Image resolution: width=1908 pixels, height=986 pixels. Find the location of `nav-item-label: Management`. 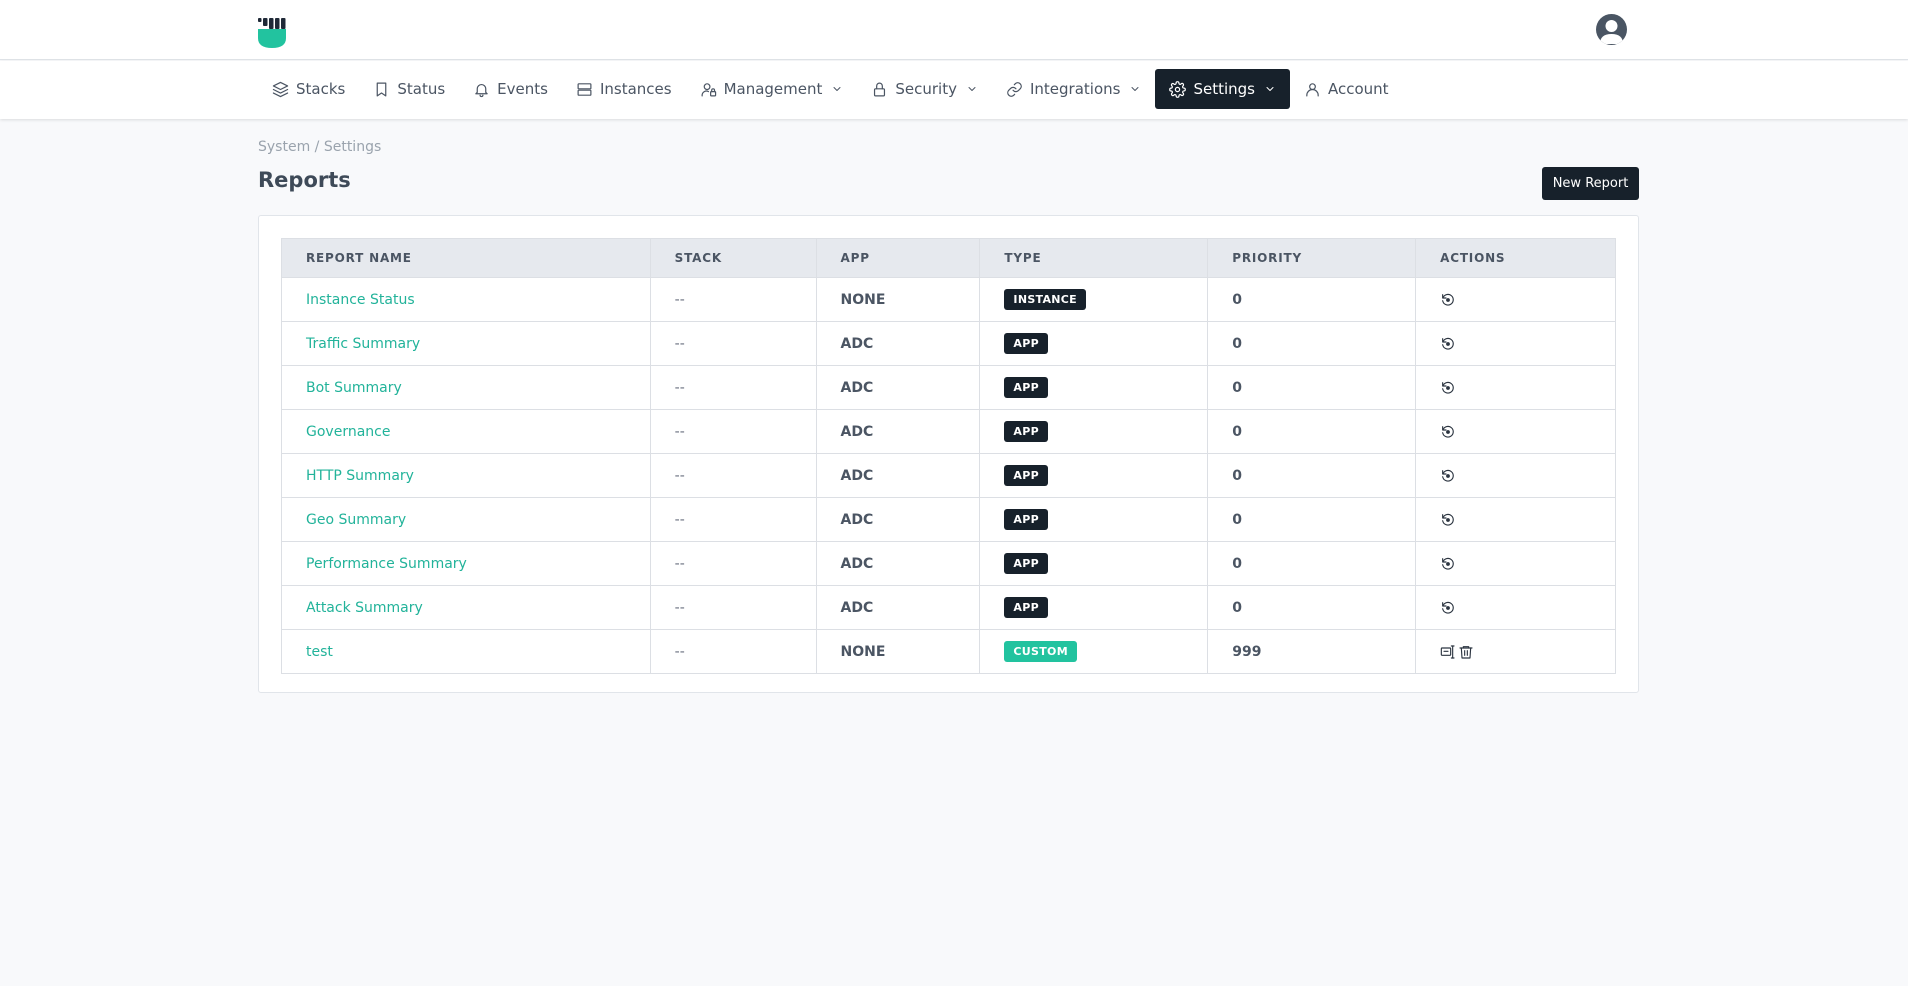

nav-item-label: Management is located at coordinates (773, 89).